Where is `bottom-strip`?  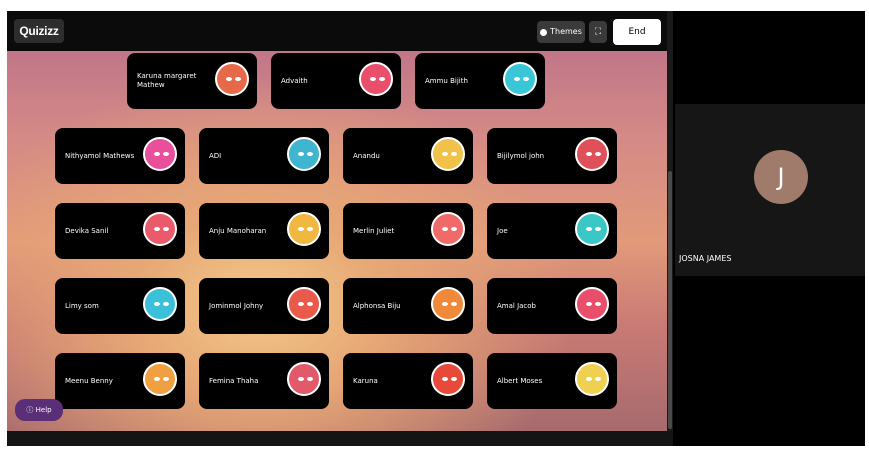 bottom-strip is located at coordinates (340, 438).